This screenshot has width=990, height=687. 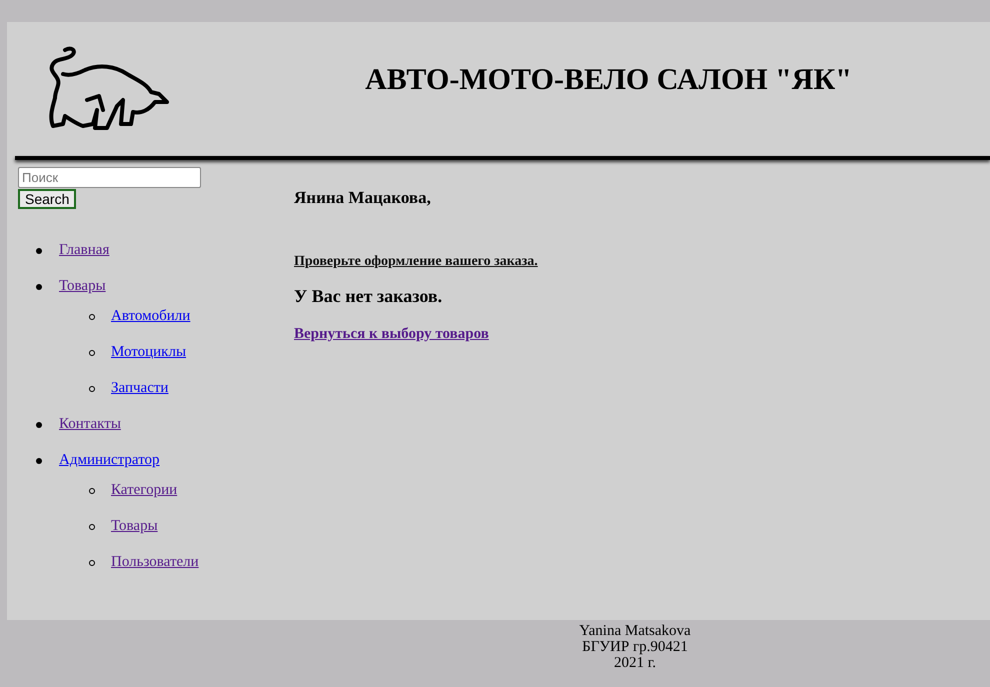 What do you see at coordinates (150, 316) in the screenshot?
I see `nav-link: Автомобили` at bounding box center [150, 316].